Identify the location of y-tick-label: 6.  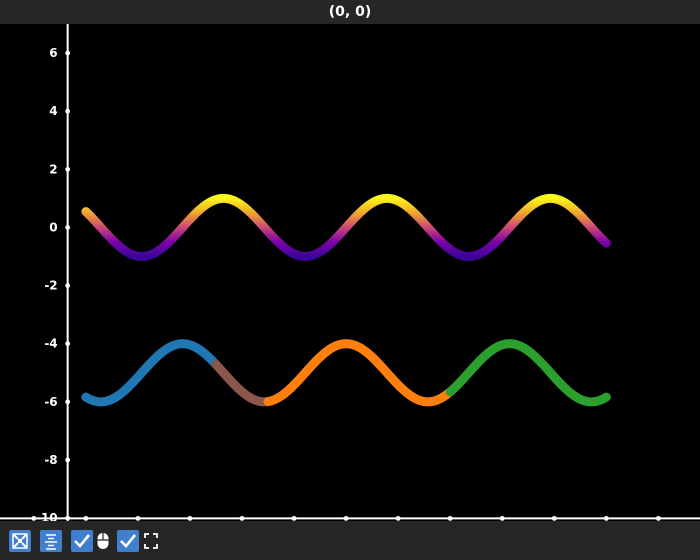
(53, 53).